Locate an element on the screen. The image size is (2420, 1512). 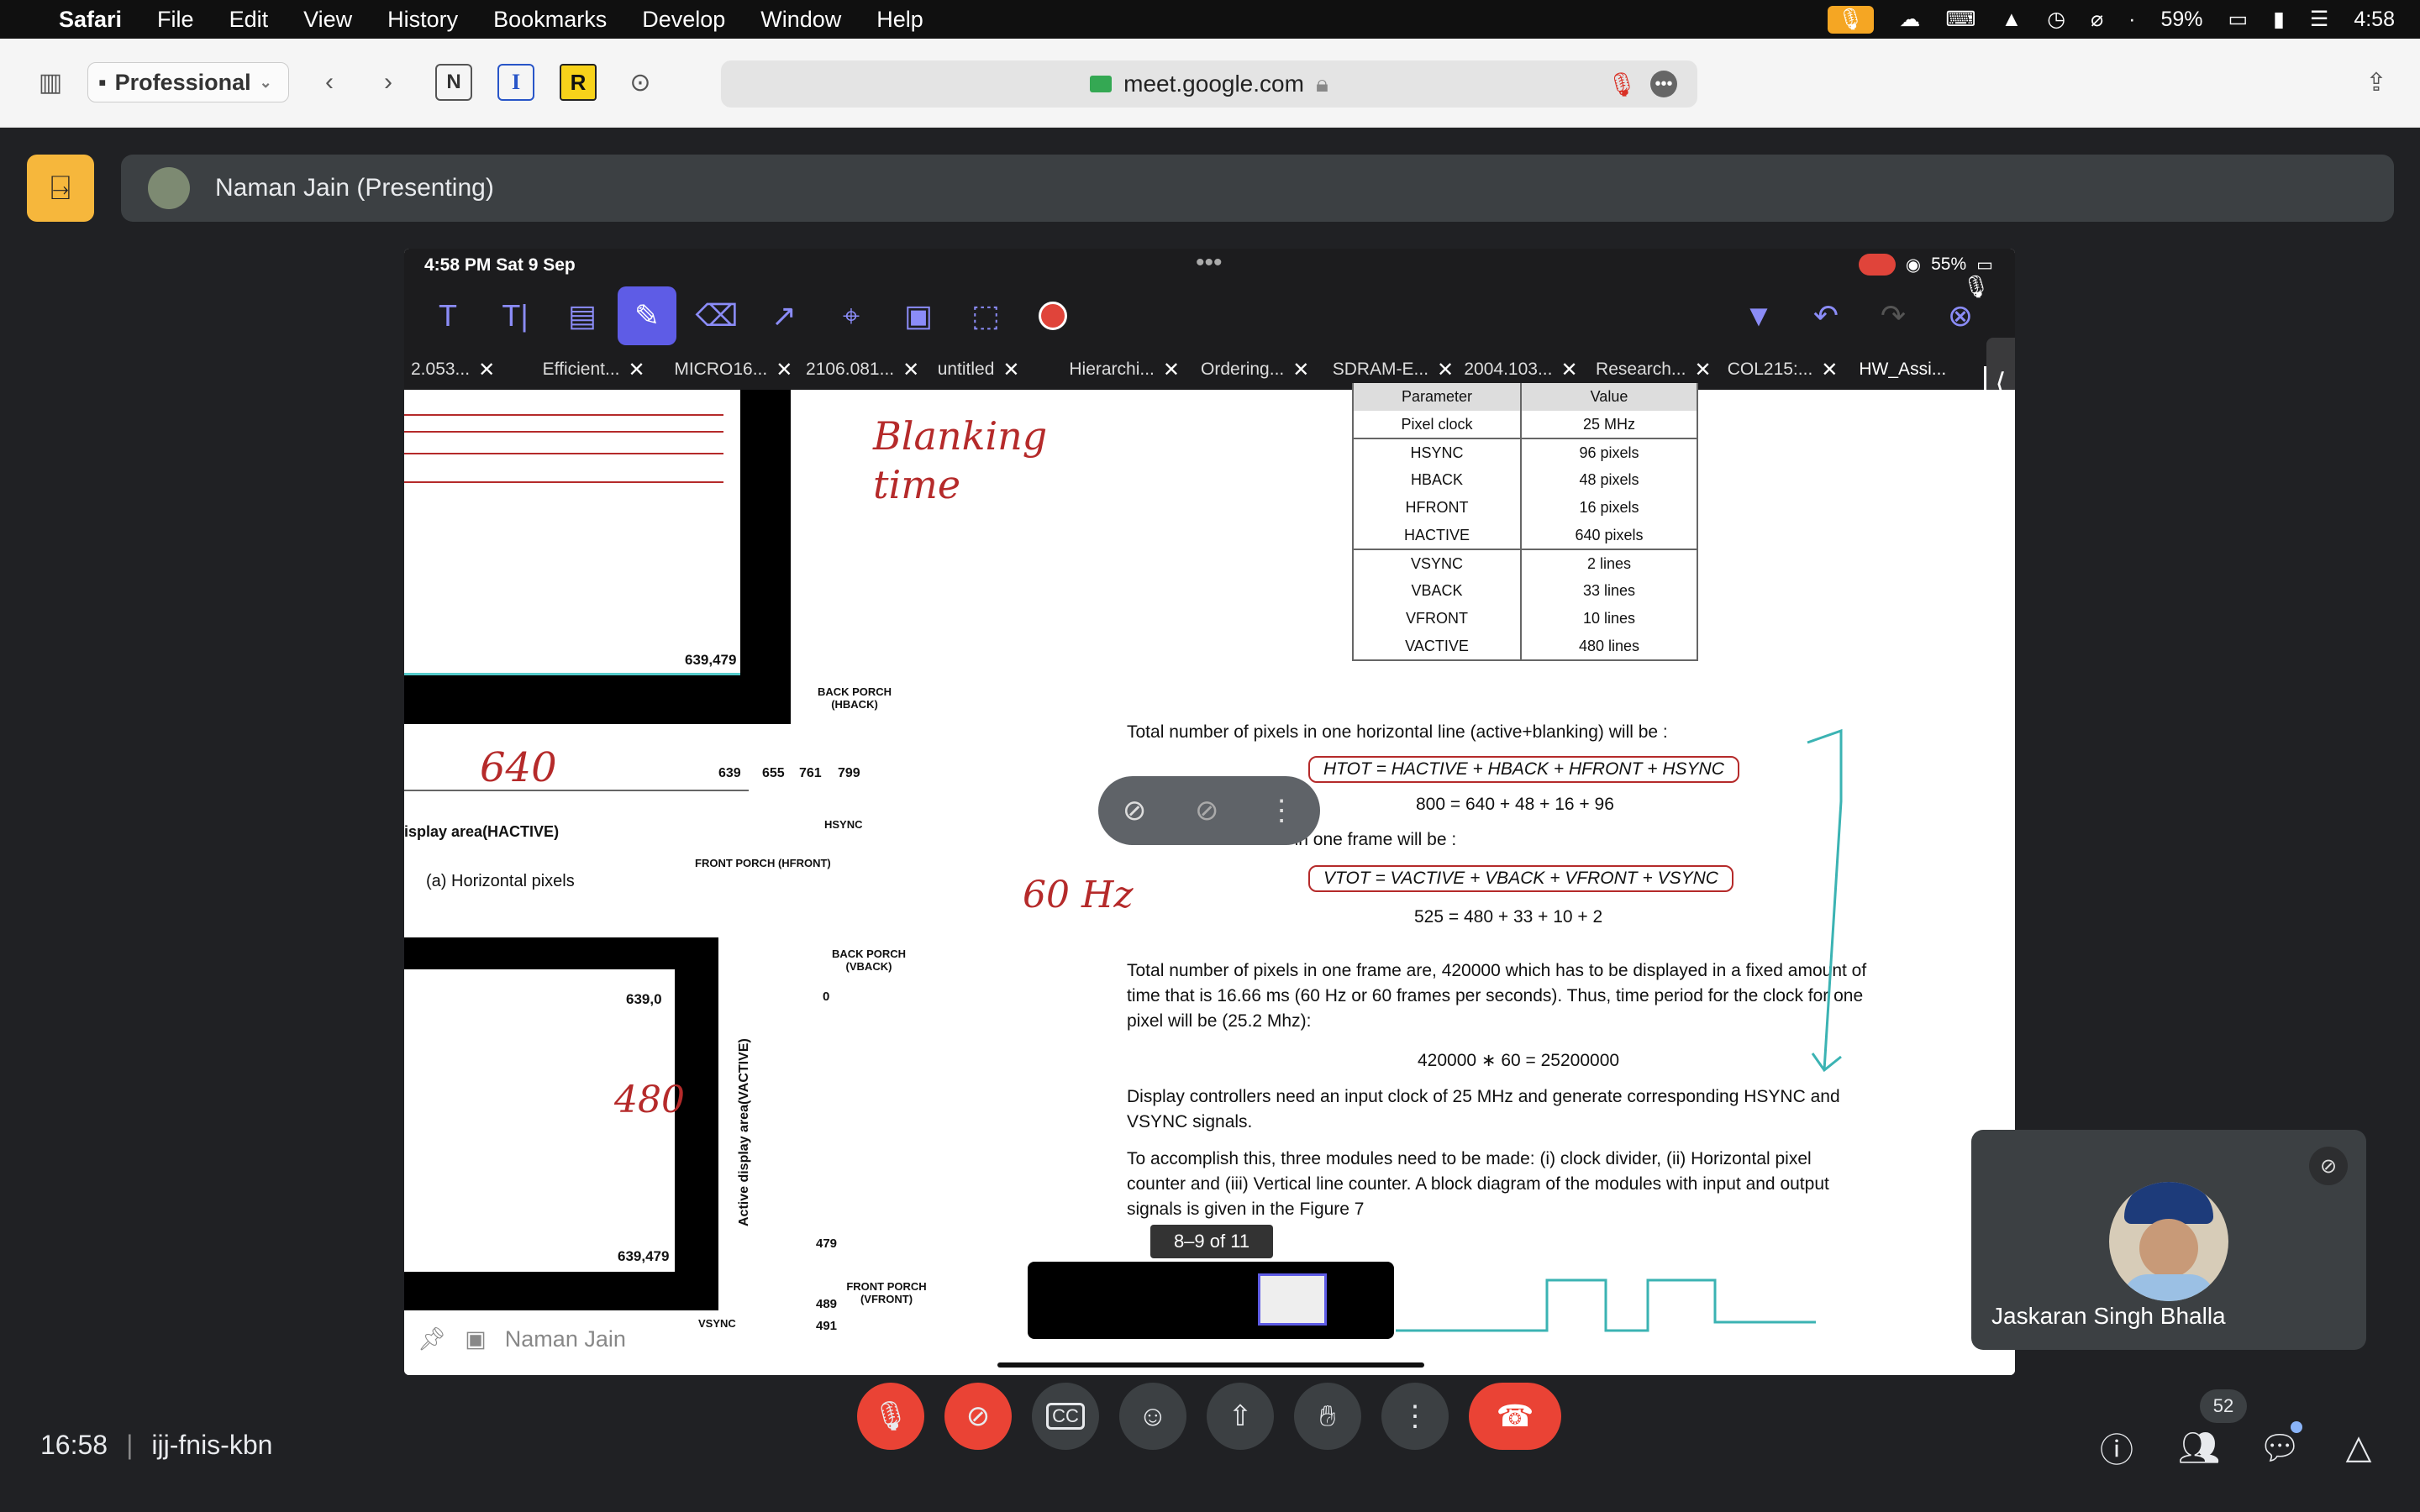
eraser-tool-icon: ⌫ is located at coordinates (717, 316).